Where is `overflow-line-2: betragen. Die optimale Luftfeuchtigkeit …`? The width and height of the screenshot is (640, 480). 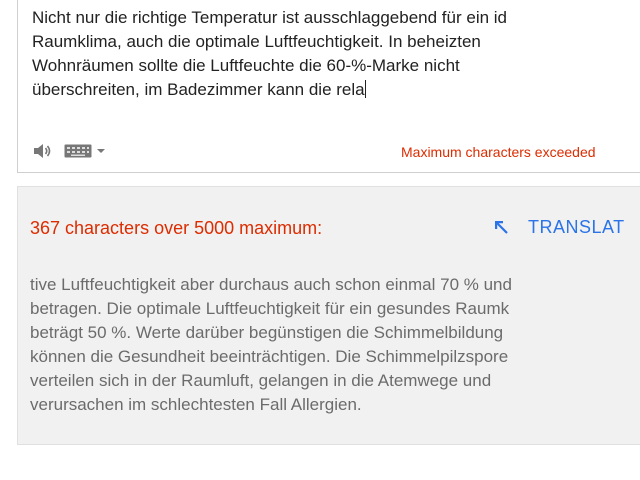
overflow-line-2: betragen. Die optimale Luftfeuchtigkeit … is located at coordinates (270, 308).